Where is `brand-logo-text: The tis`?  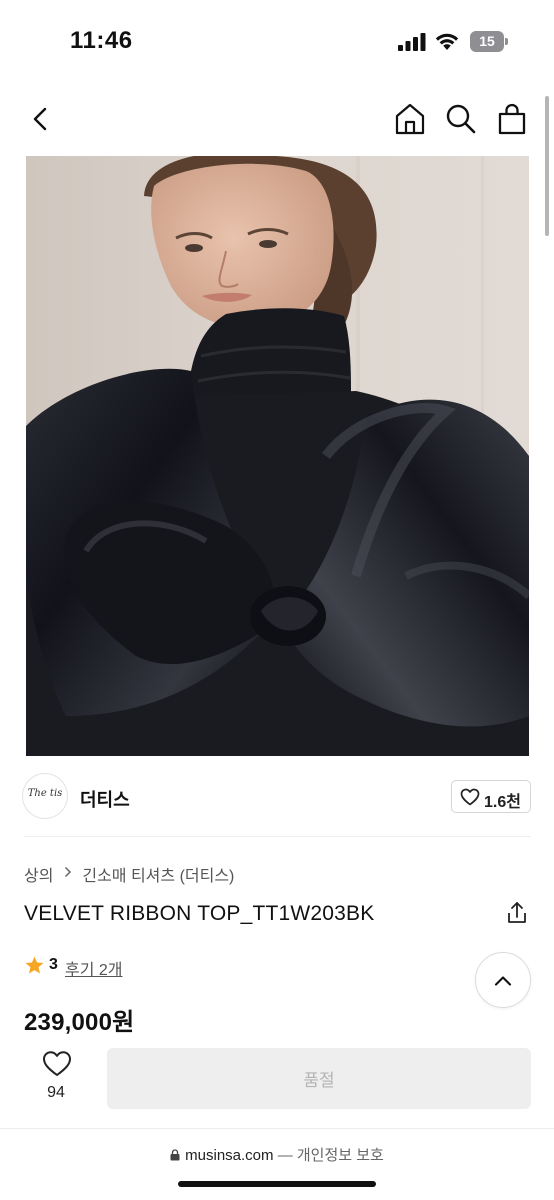 brand-logo-text: The tis is located at coordinates (45, 793).